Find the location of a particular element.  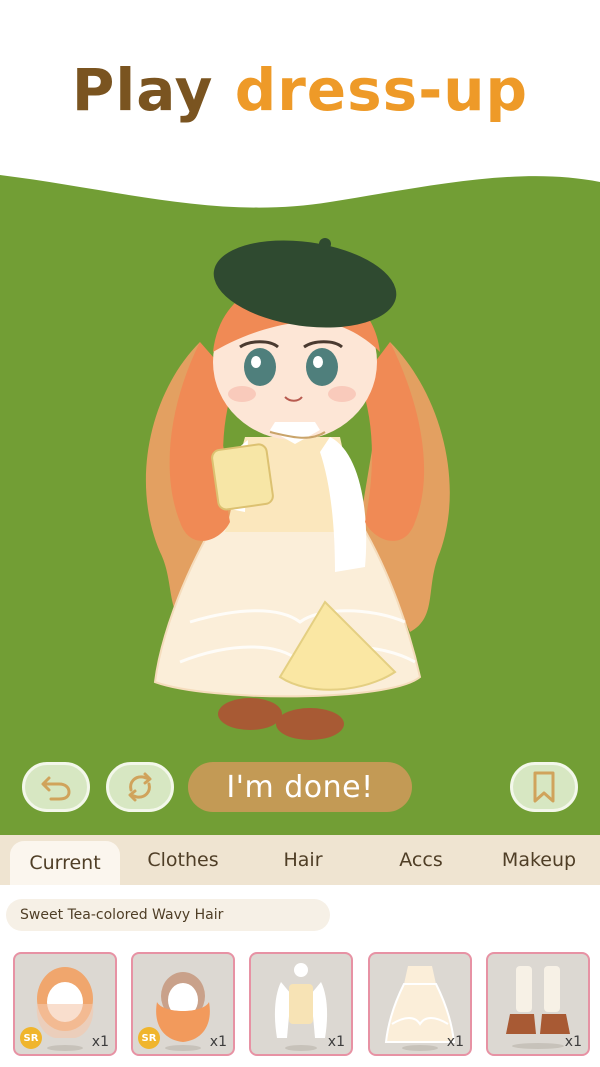

bookmark-button is located at coordinates (544, 787).